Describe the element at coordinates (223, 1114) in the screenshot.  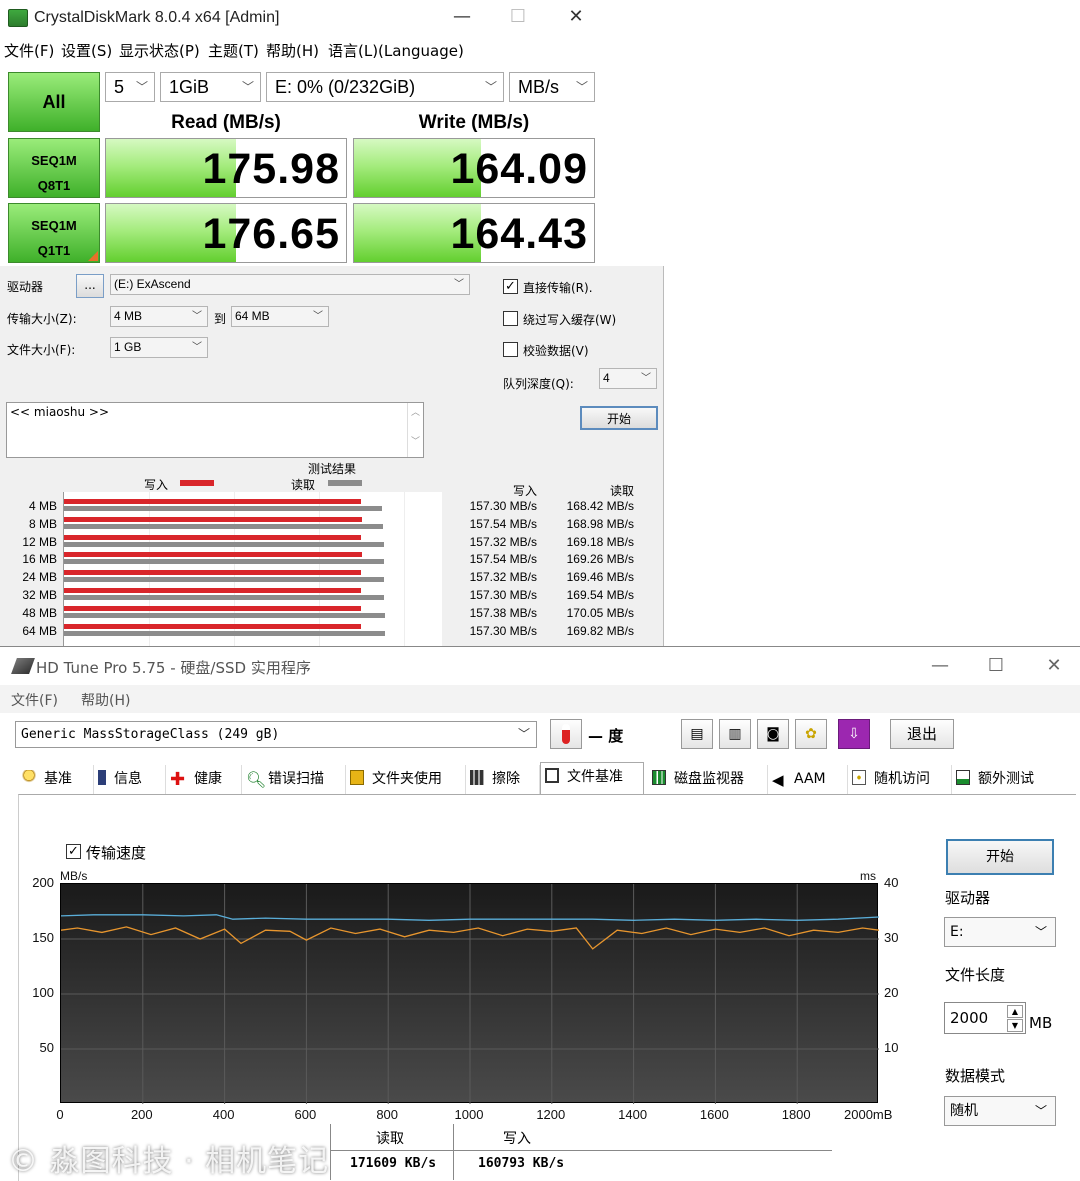
I see `x-tick-label: 400` at that location.